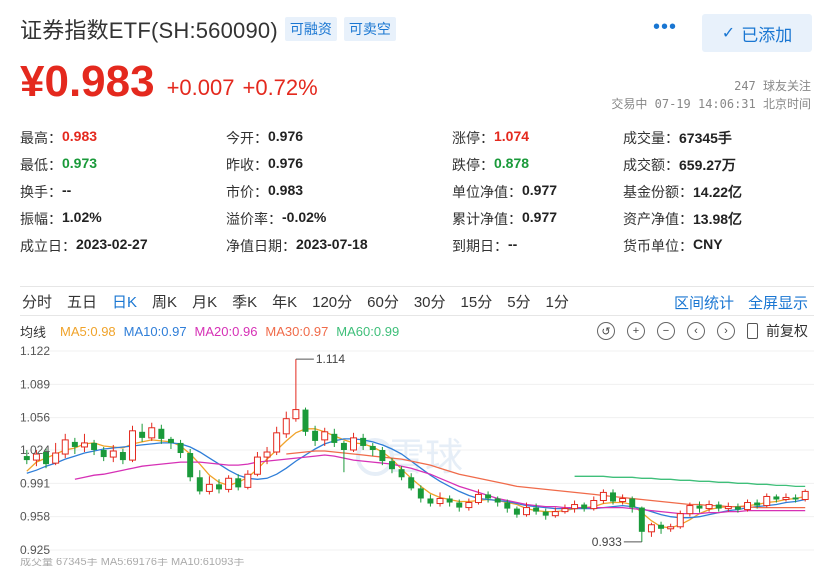 This screenshot has width=831, height=566. Describe the element at coordinates (704, 302) in the screenshot. I see `range-stats-link: 区间统计` at that location.